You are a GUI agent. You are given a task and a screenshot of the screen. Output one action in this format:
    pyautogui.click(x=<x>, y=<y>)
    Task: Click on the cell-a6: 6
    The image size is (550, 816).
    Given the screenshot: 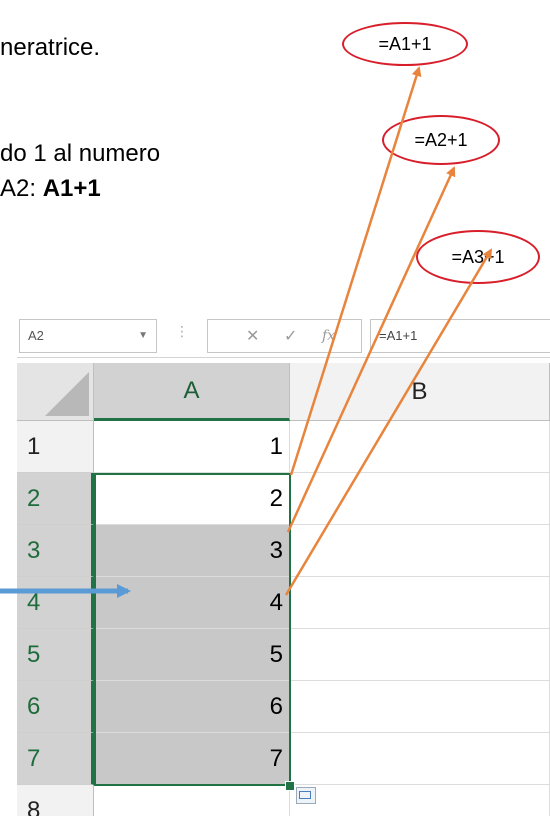 What is the action you would take?
    pyautogui.click(x=192, y=707)
    